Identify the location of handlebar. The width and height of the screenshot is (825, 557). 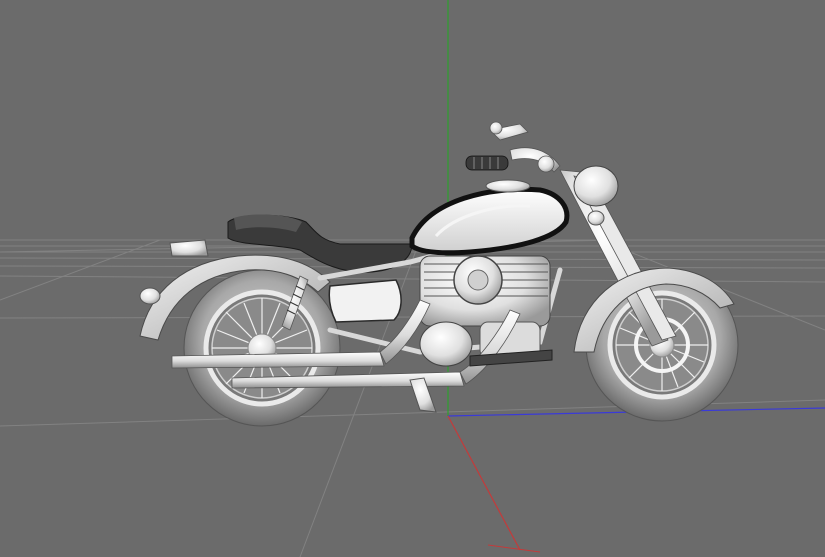
(513, 147).